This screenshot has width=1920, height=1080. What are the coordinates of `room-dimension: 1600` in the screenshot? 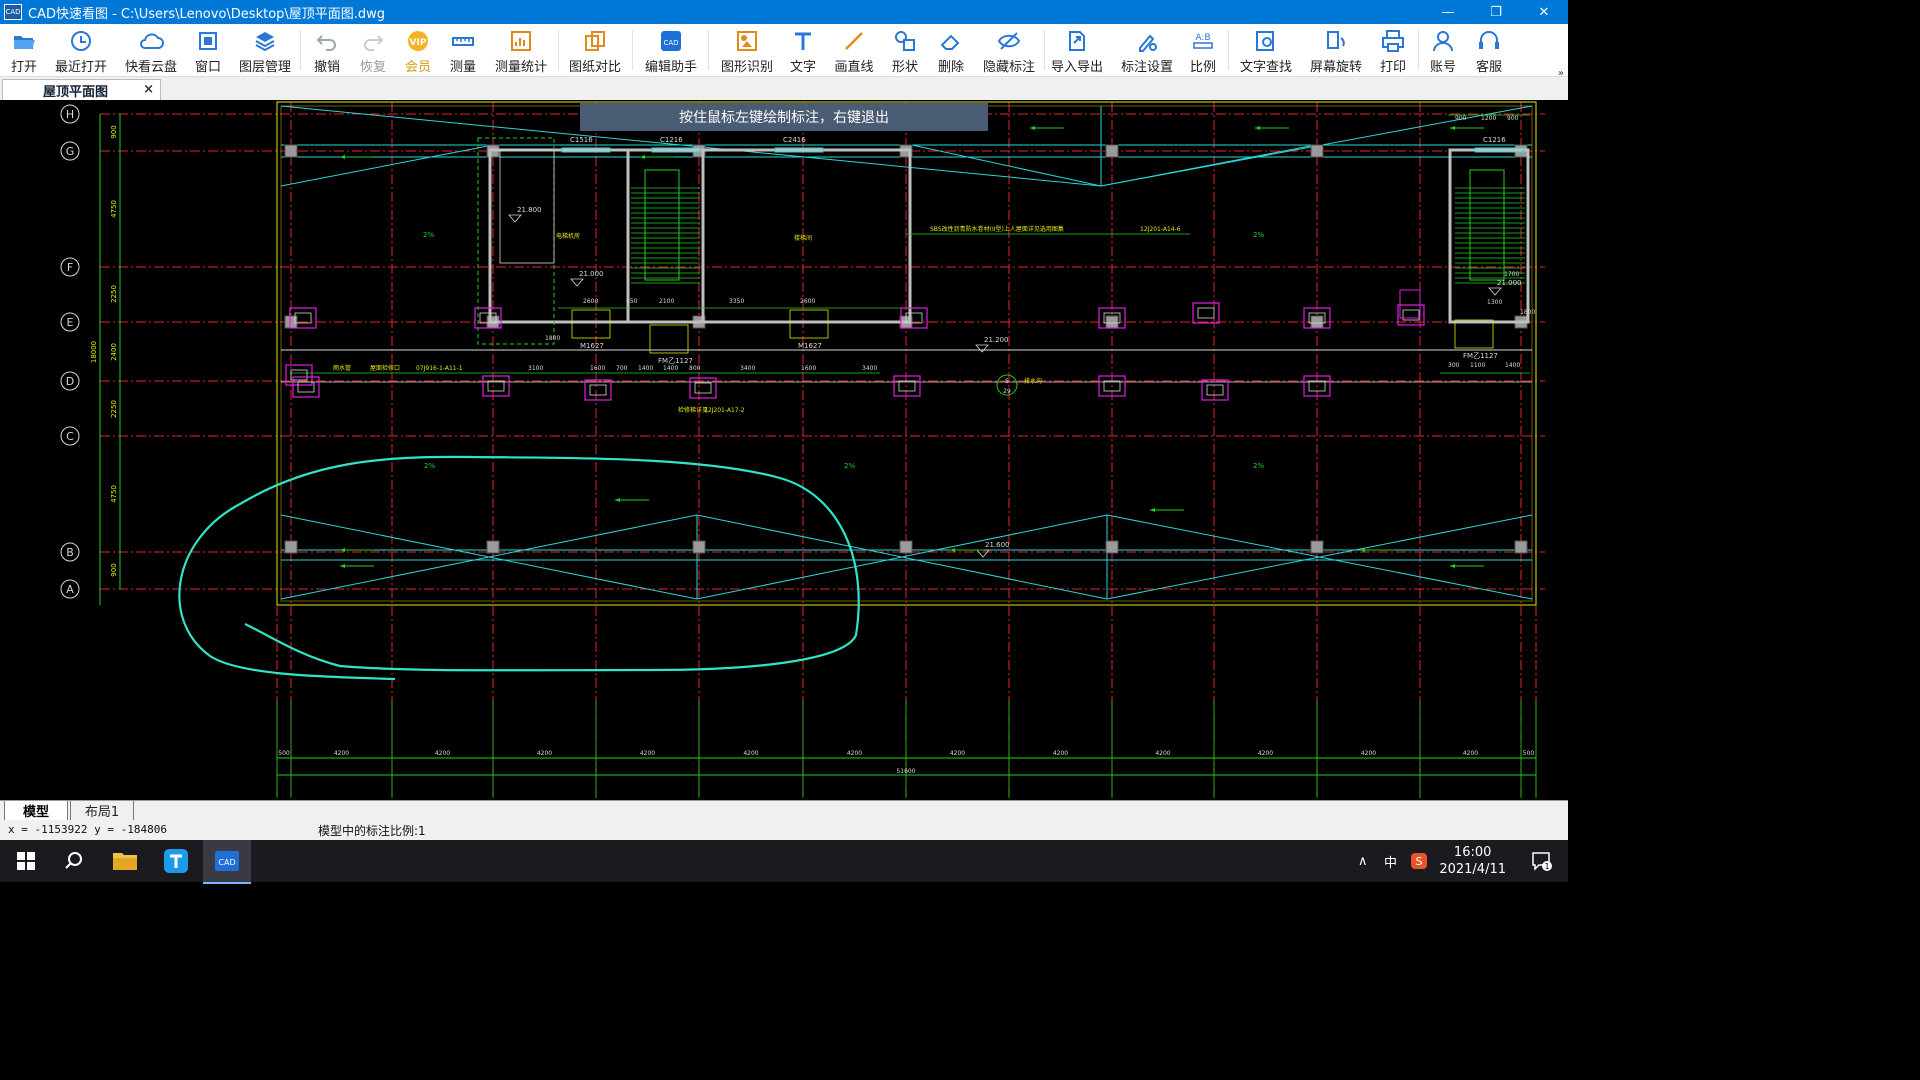 It's located at (597, 368).